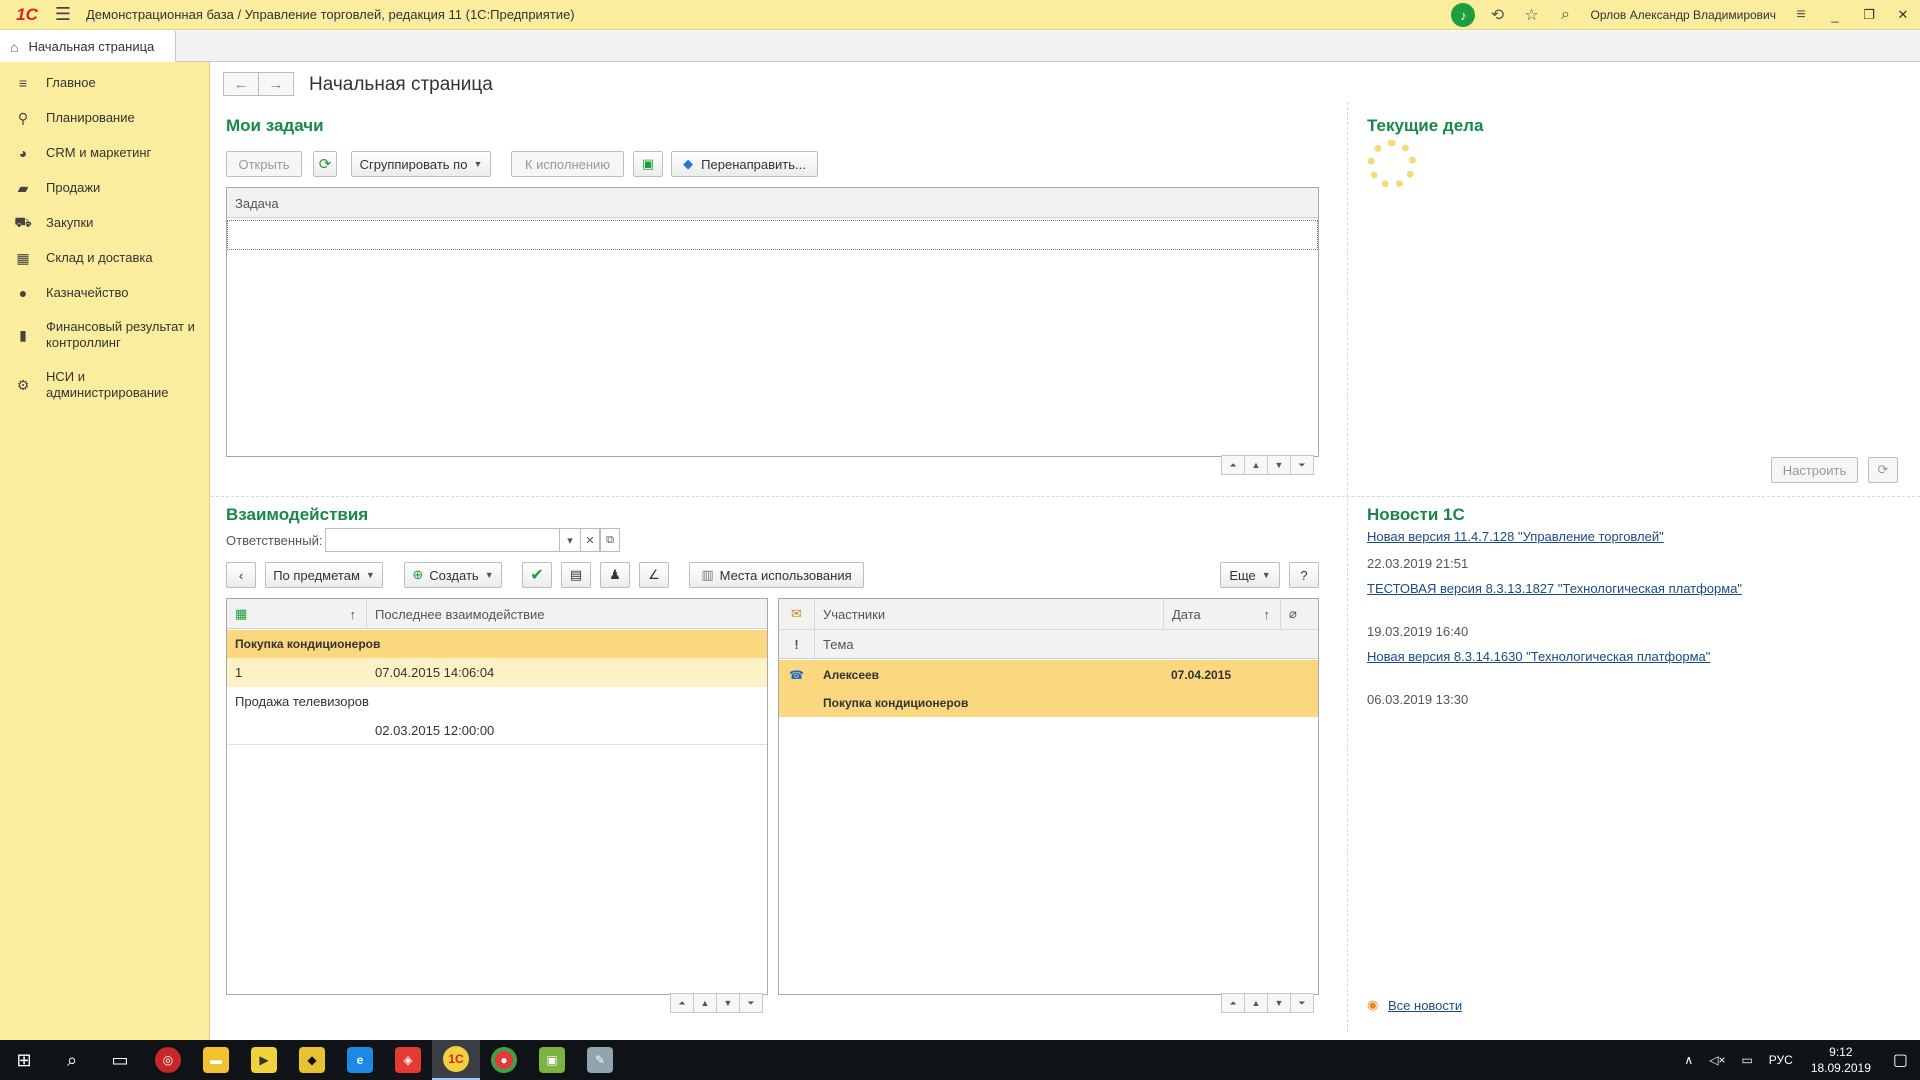 The height and width of the screenshot is (1080, 1920). I want to click on back-button: ←, so click(241, 84).